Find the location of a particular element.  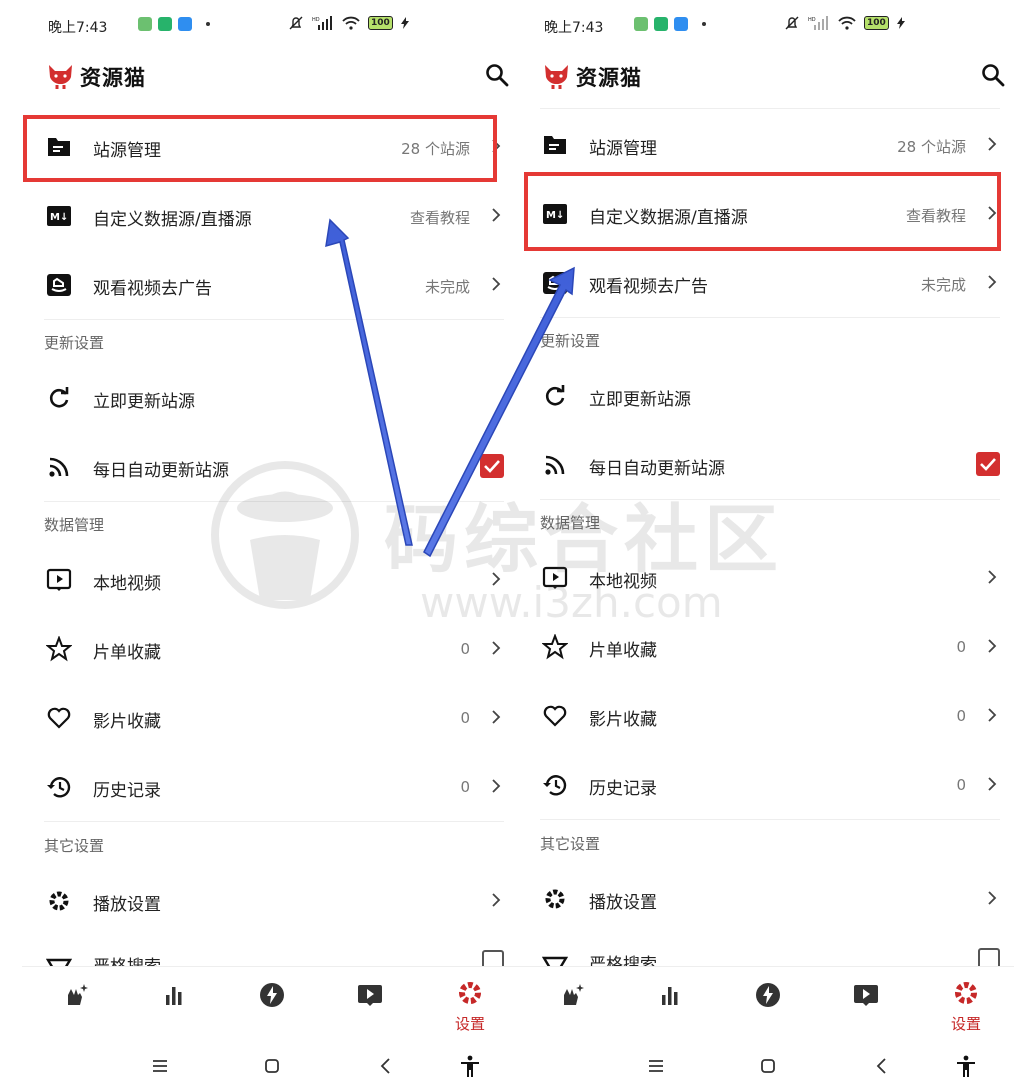

battery-indicator: 100 is located at coordinates (876, 23).